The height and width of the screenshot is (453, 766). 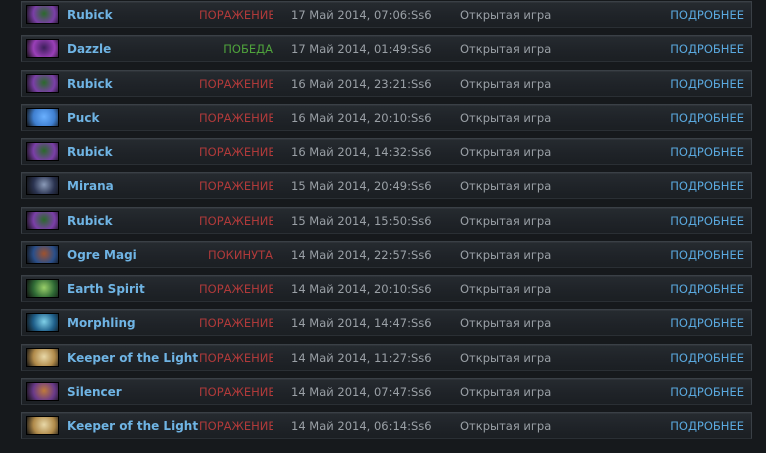 I want to click on match-date: 14 Май 2014, 22:57:Ss6, so click(x=361, y=254).